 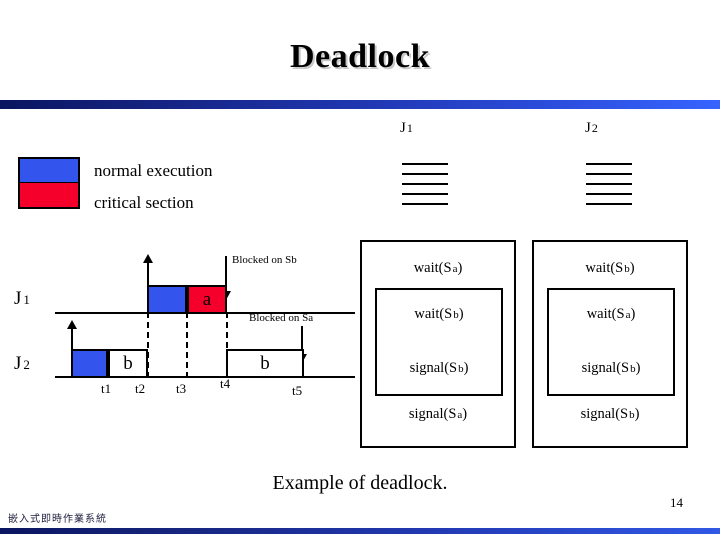 What do you see at coordinates (187, 345) in the screenshot?
I see `timeline-dashed-line-t3` at bounding box center [187, 345].